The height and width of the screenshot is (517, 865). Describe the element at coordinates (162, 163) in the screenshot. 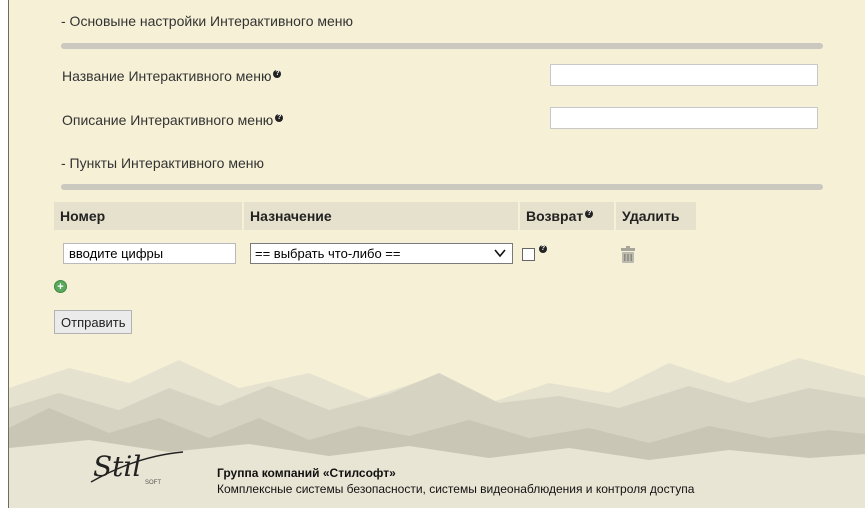

I see `section-title-items: - Пункты Интерактивного меню` at that location.